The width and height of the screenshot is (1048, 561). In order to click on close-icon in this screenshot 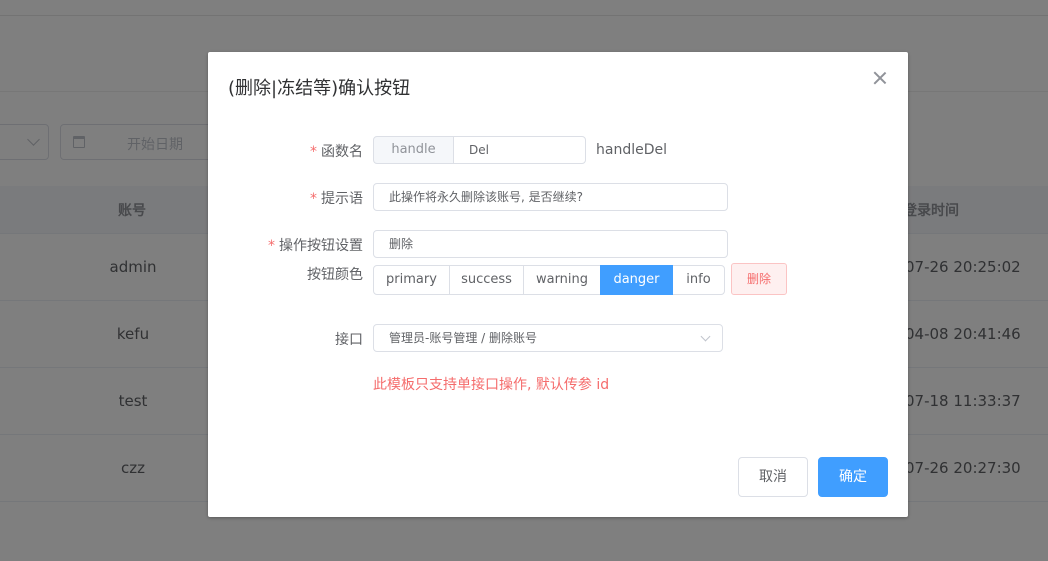, I will do `click(880, 78)`.